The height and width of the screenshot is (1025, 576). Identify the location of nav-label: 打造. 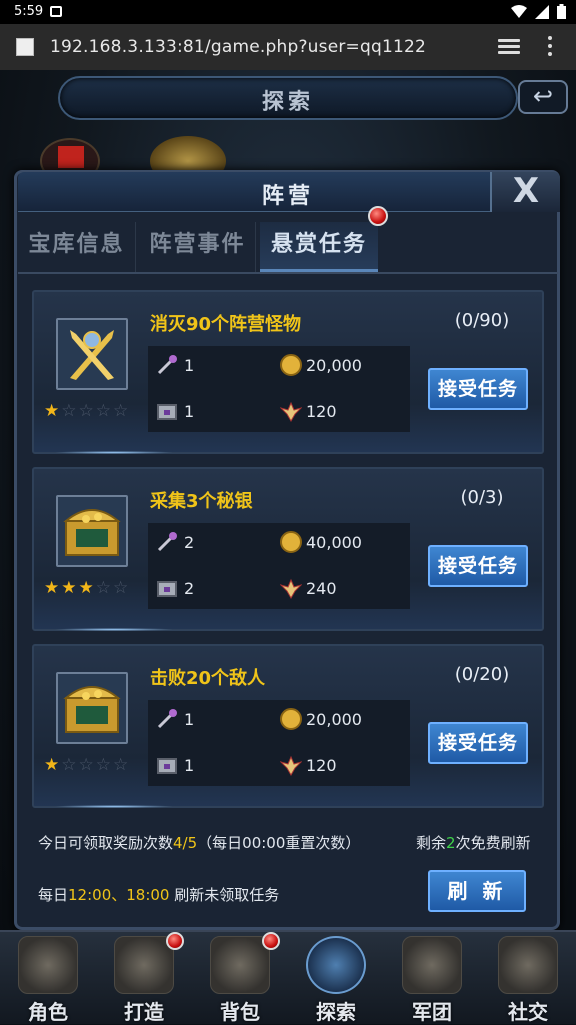
(144, 1012).